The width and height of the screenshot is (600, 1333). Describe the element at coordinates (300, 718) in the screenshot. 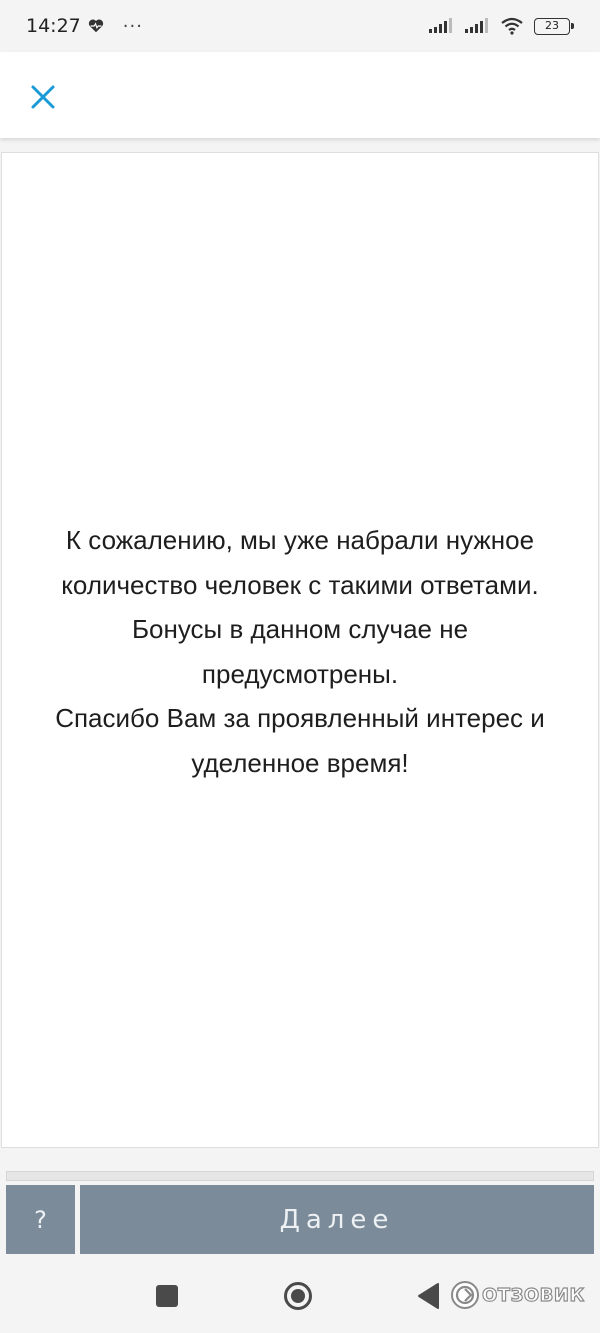

I see `message-line: Спасибо Вам за проявленный интерес и` at that location.